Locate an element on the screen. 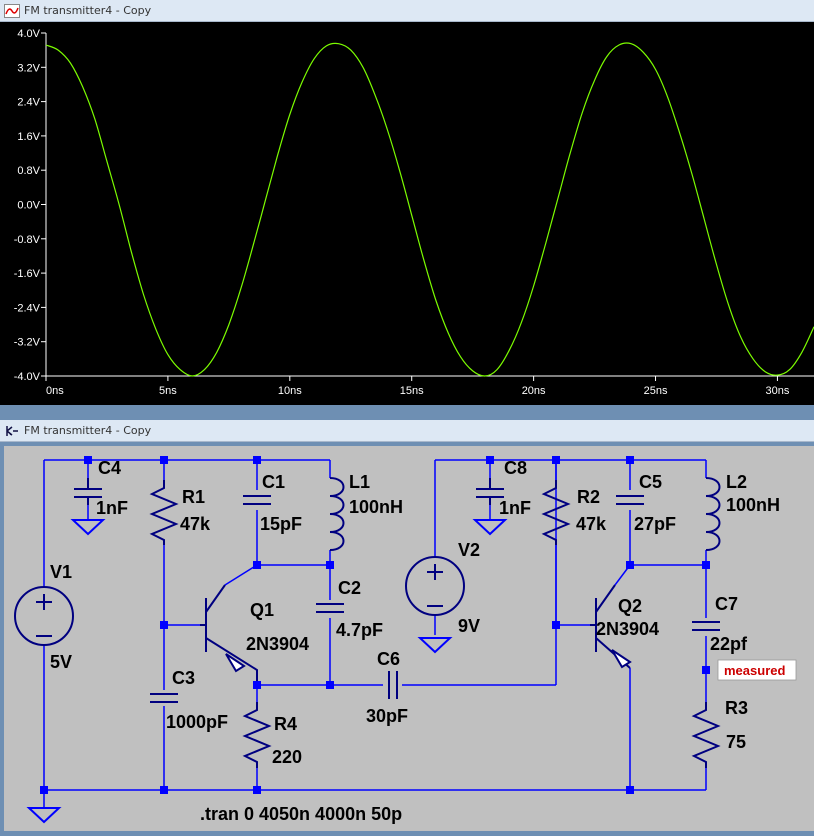 Image resolution: width=814 pixels, height=836 pixels. r2-value: 47k is located at coordinates (591, 524).